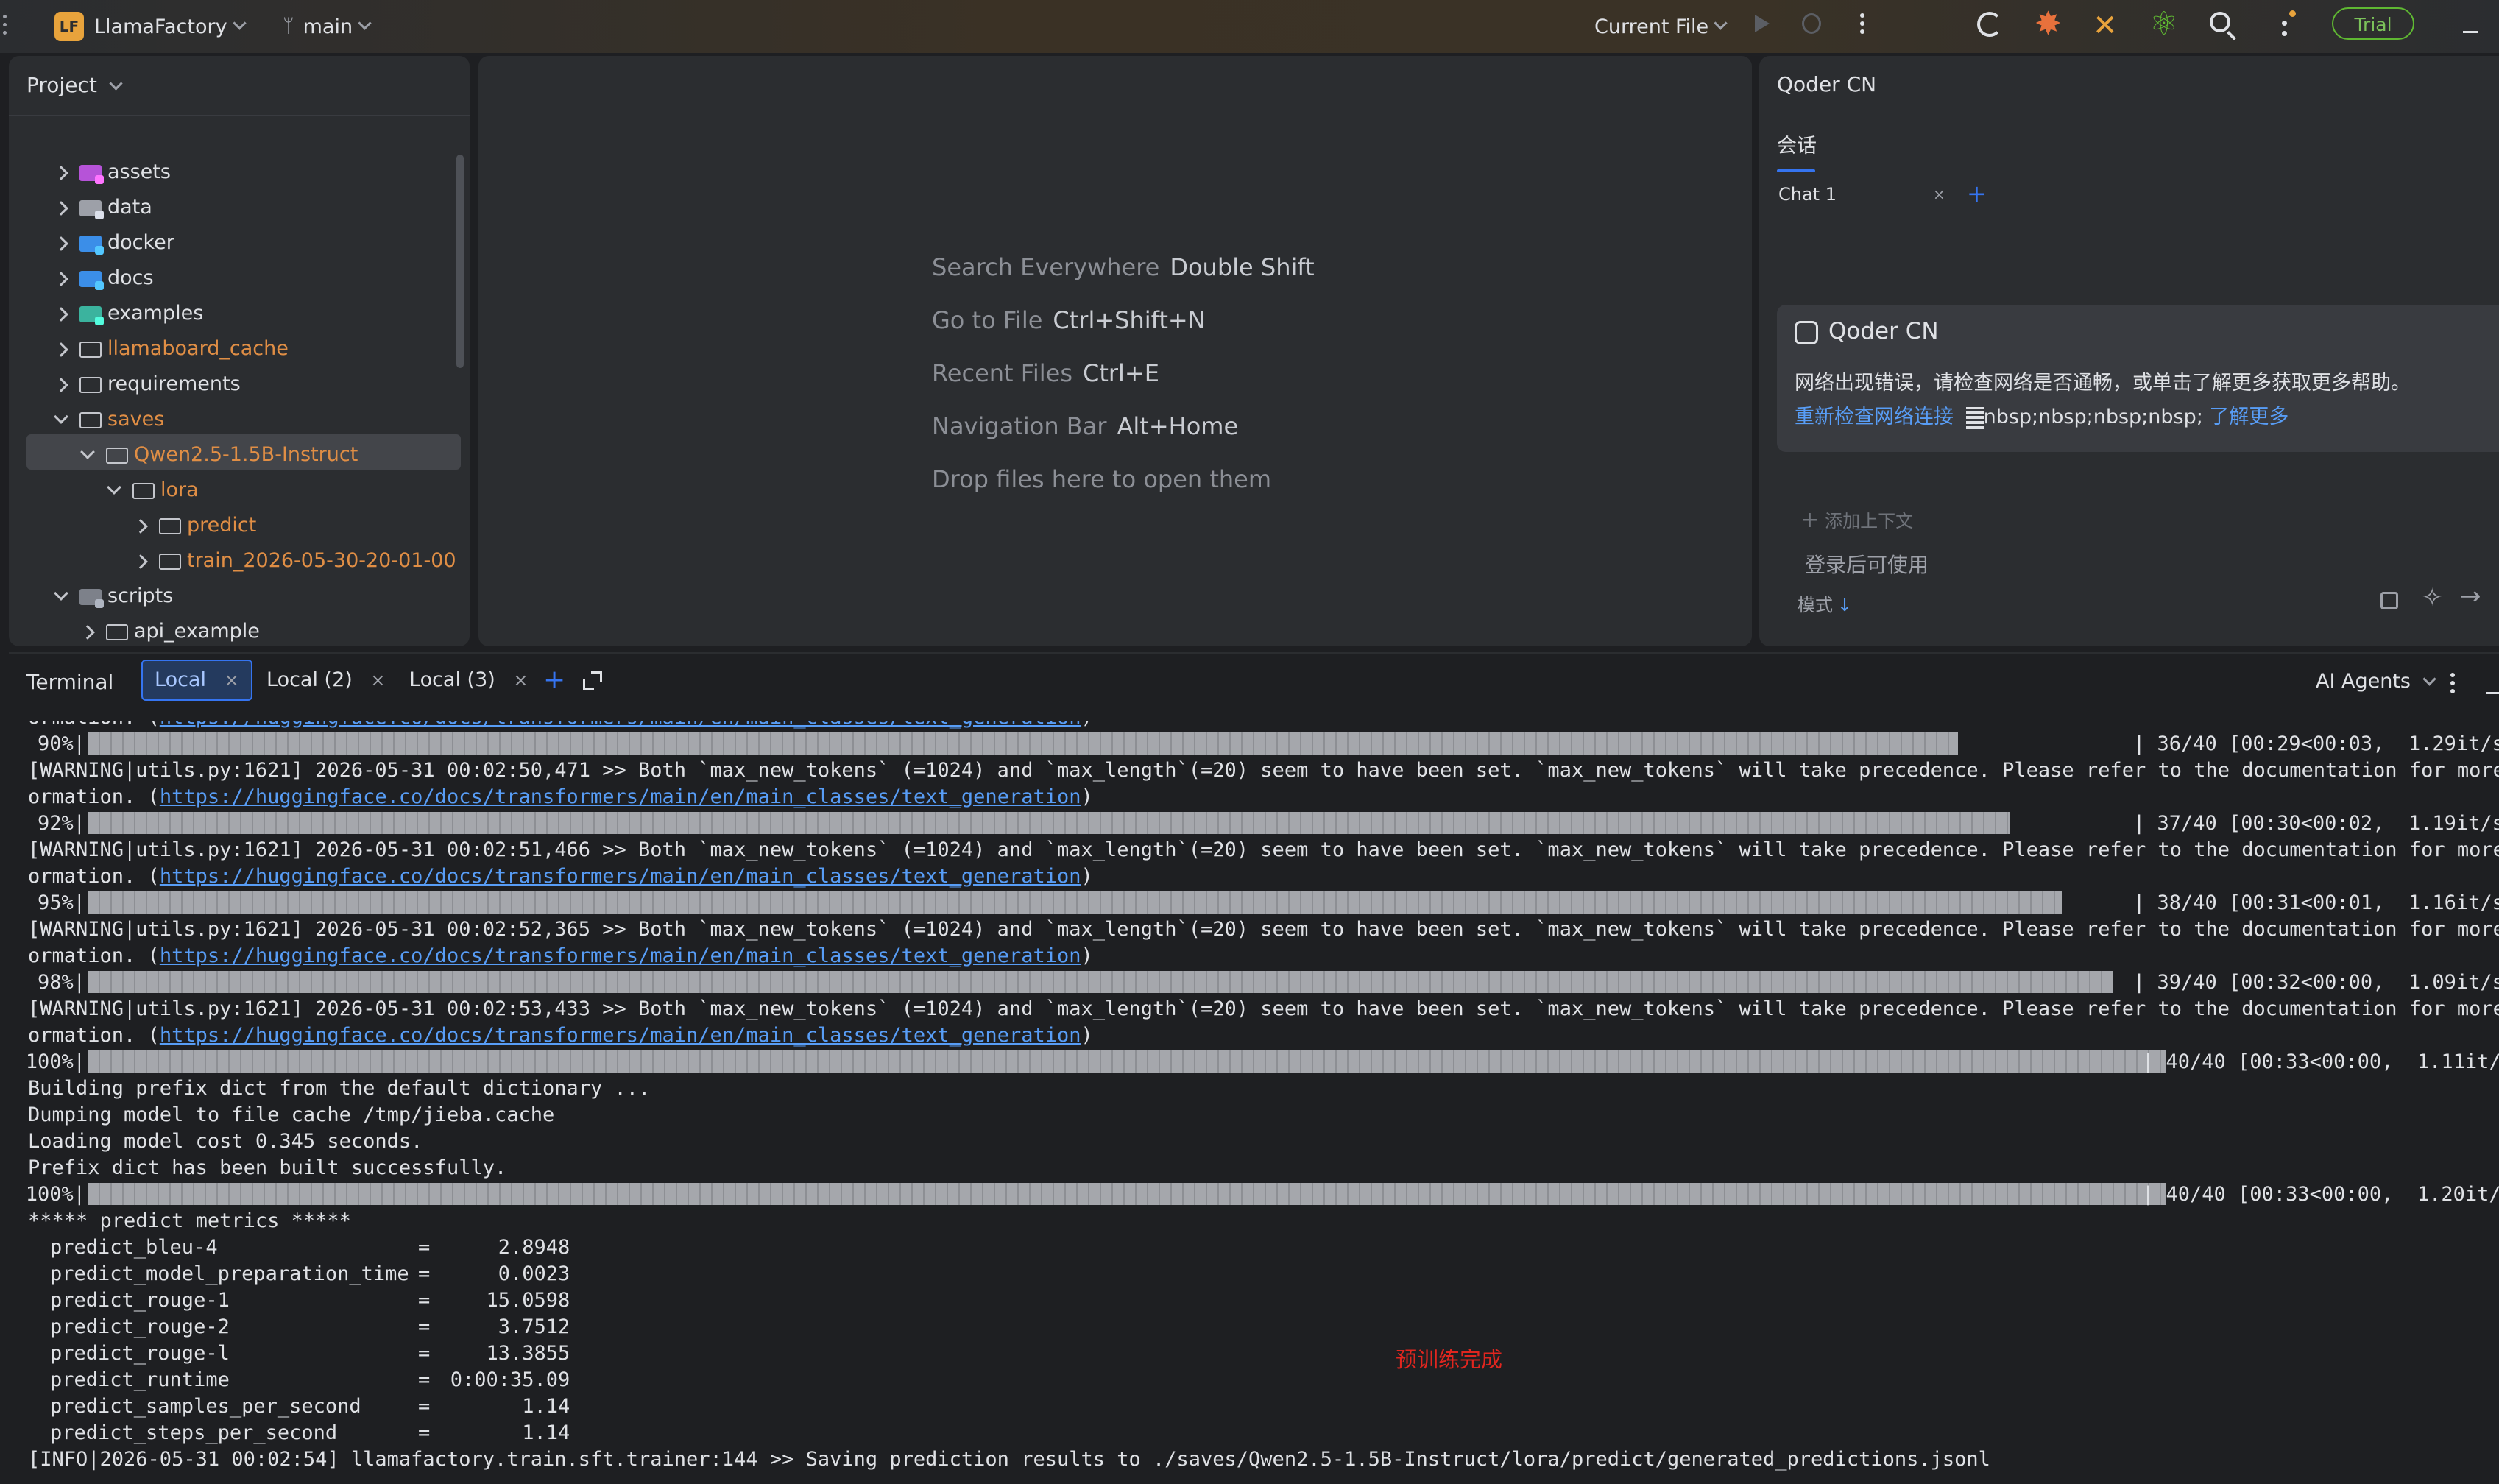 This screenshot has width=2499, height=1484. What do you see at coordinates (2376, 681) in the screenshot?
I see `ai-agents-selector: AI Agents` at bounding box center [2376, 681].